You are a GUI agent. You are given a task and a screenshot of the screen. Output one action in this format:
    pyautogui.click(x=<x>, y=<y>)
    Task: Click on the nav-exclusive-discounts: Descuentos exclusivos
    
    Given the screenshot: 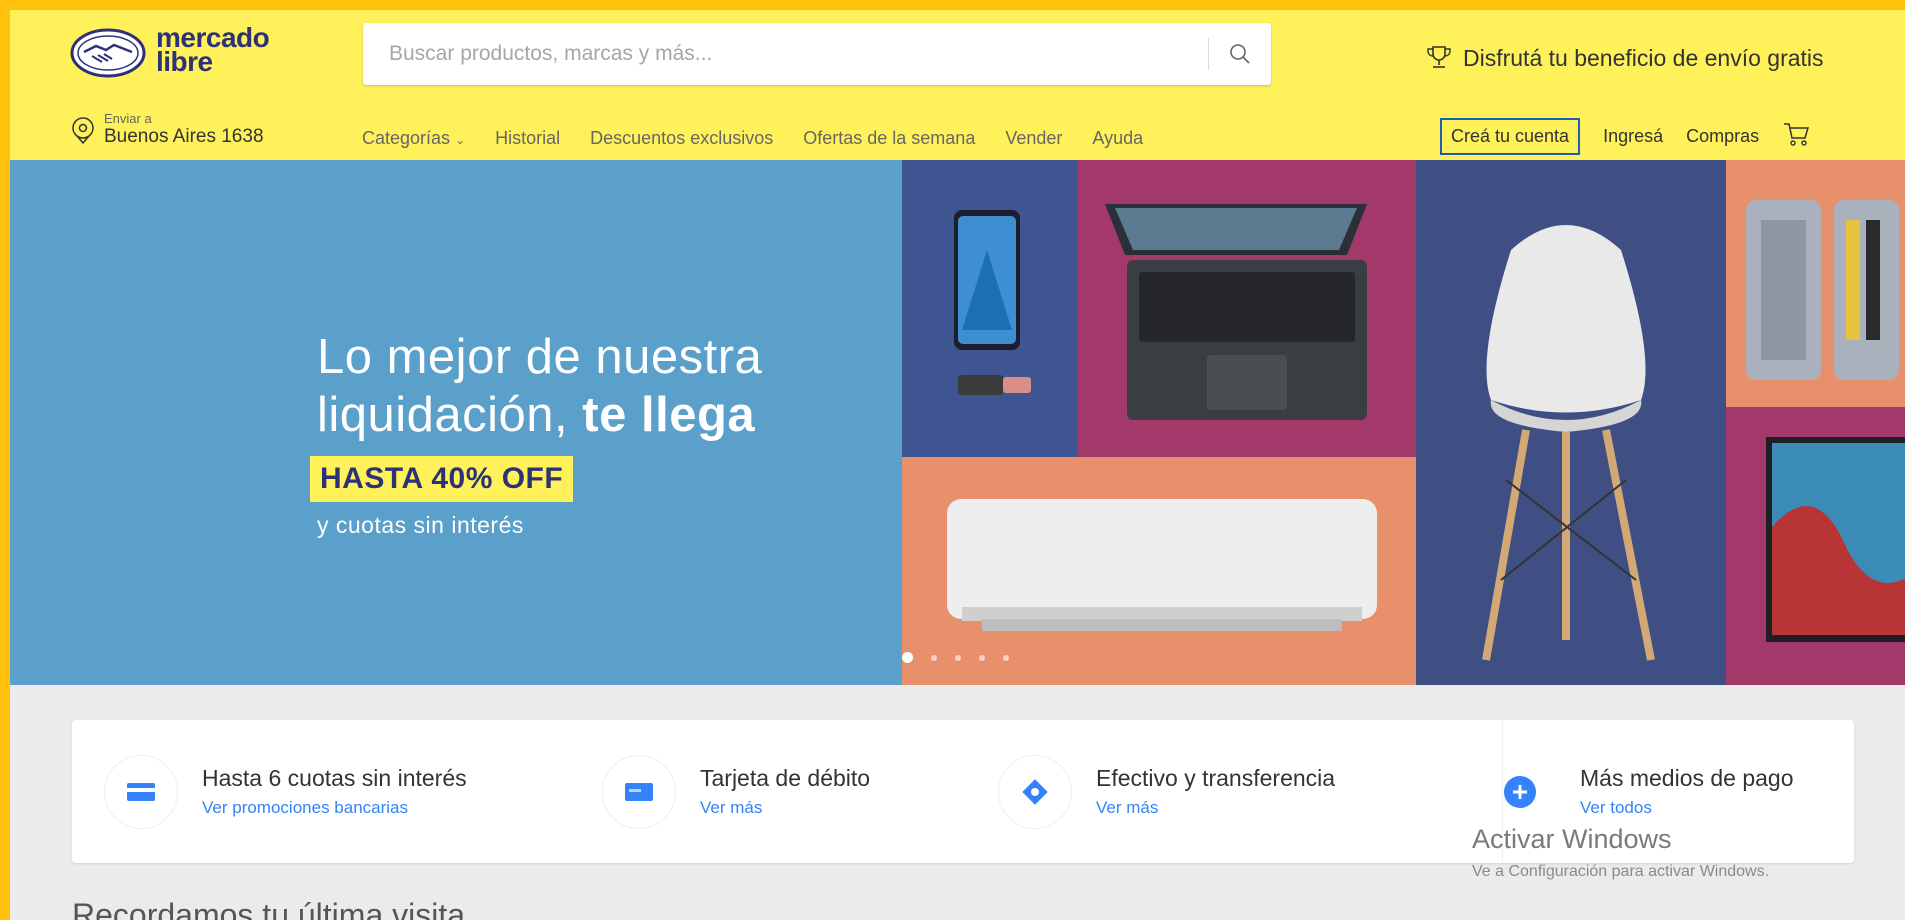 What is the action you would take?
    pyautogui.click(x=681, y=138)
    